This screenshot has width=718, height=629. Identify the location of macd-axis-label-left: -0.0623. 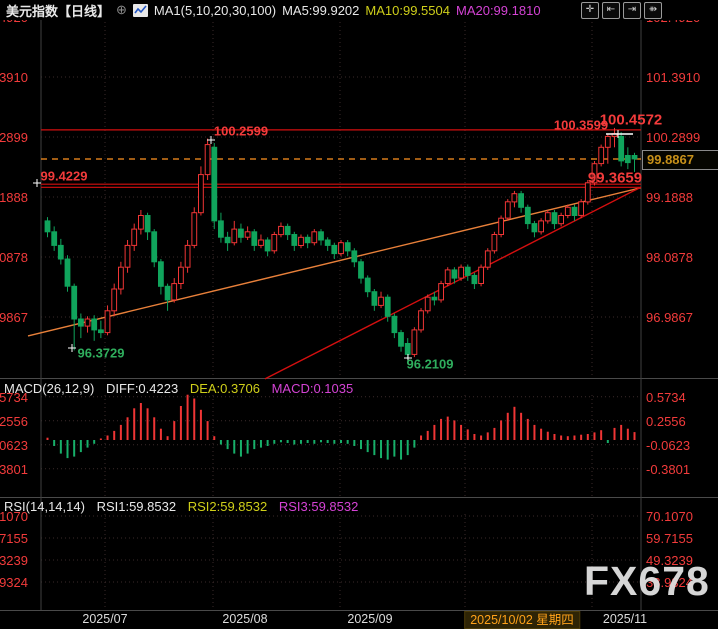
(14, 445).